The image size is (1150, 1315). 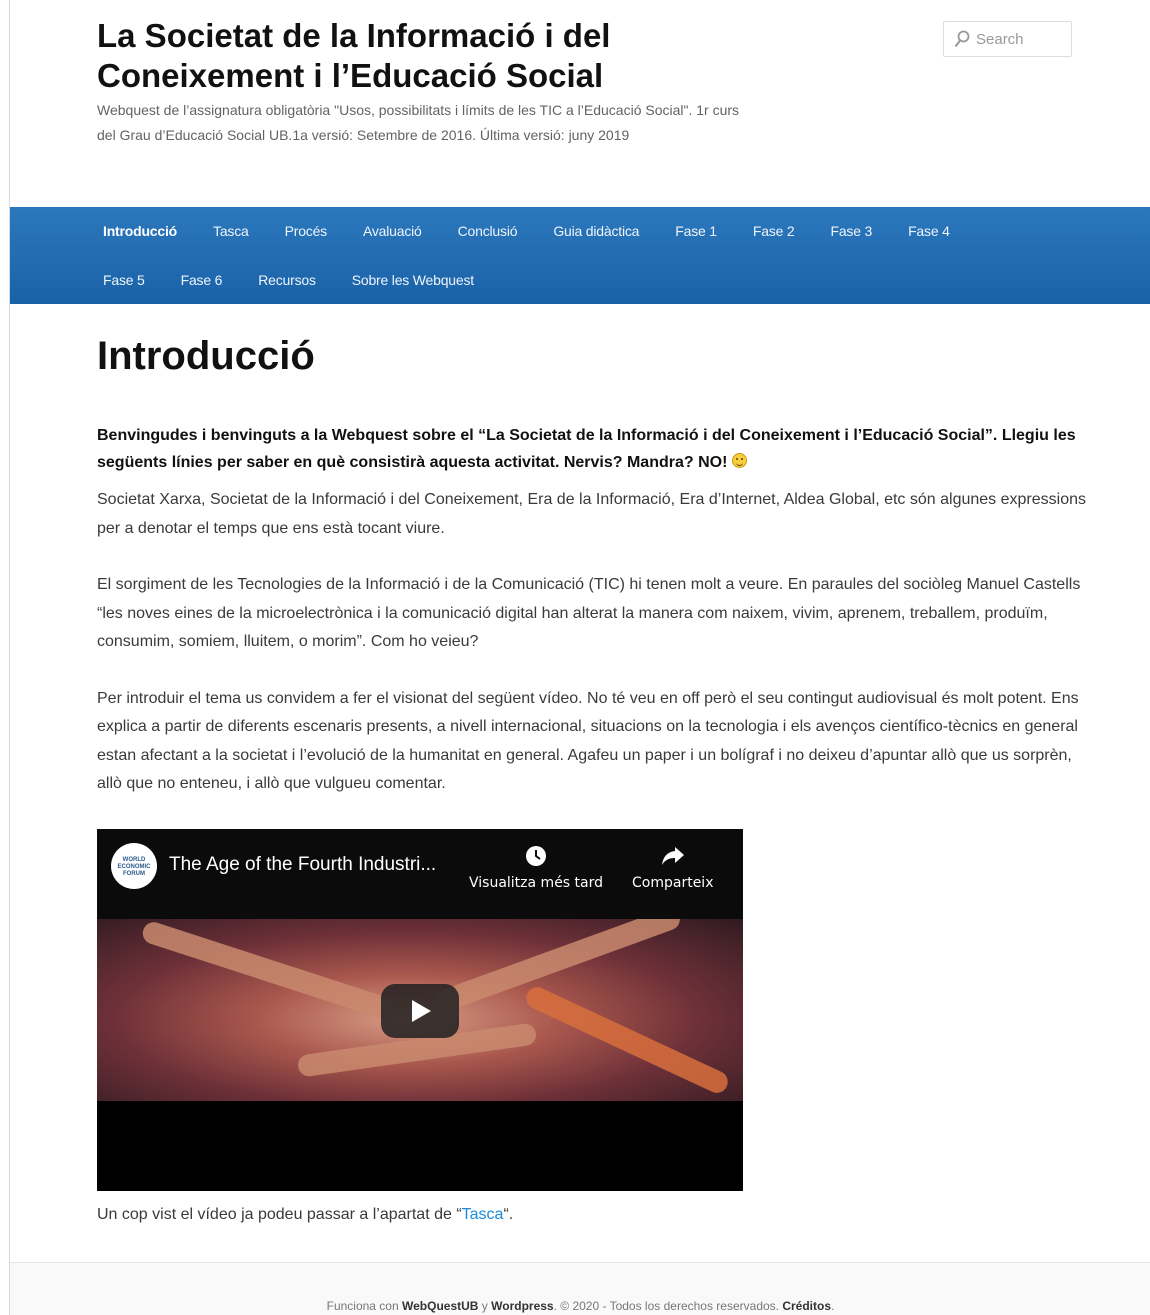 I want to click on search-box, so click(x=1007, y=39).